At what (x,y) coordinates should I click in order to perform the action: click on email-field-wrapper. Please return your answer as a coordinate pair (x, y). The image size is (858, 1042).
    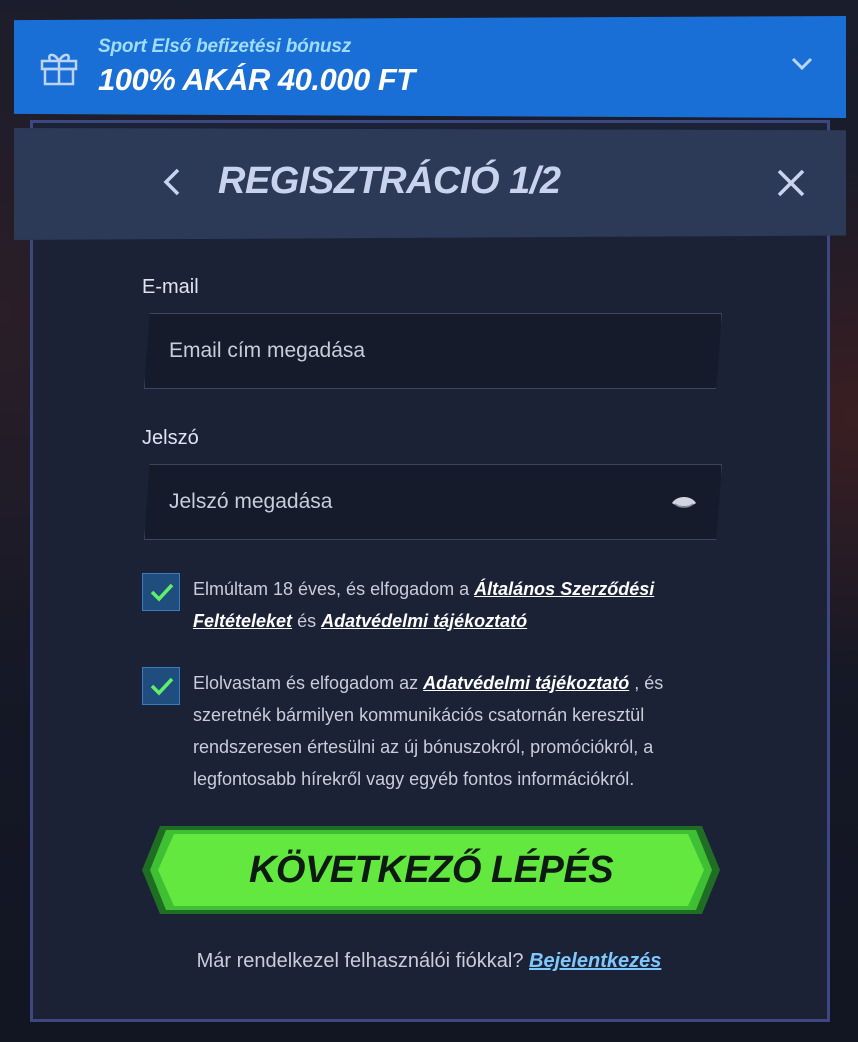
    Looking at the image, I should click on (433, 351).